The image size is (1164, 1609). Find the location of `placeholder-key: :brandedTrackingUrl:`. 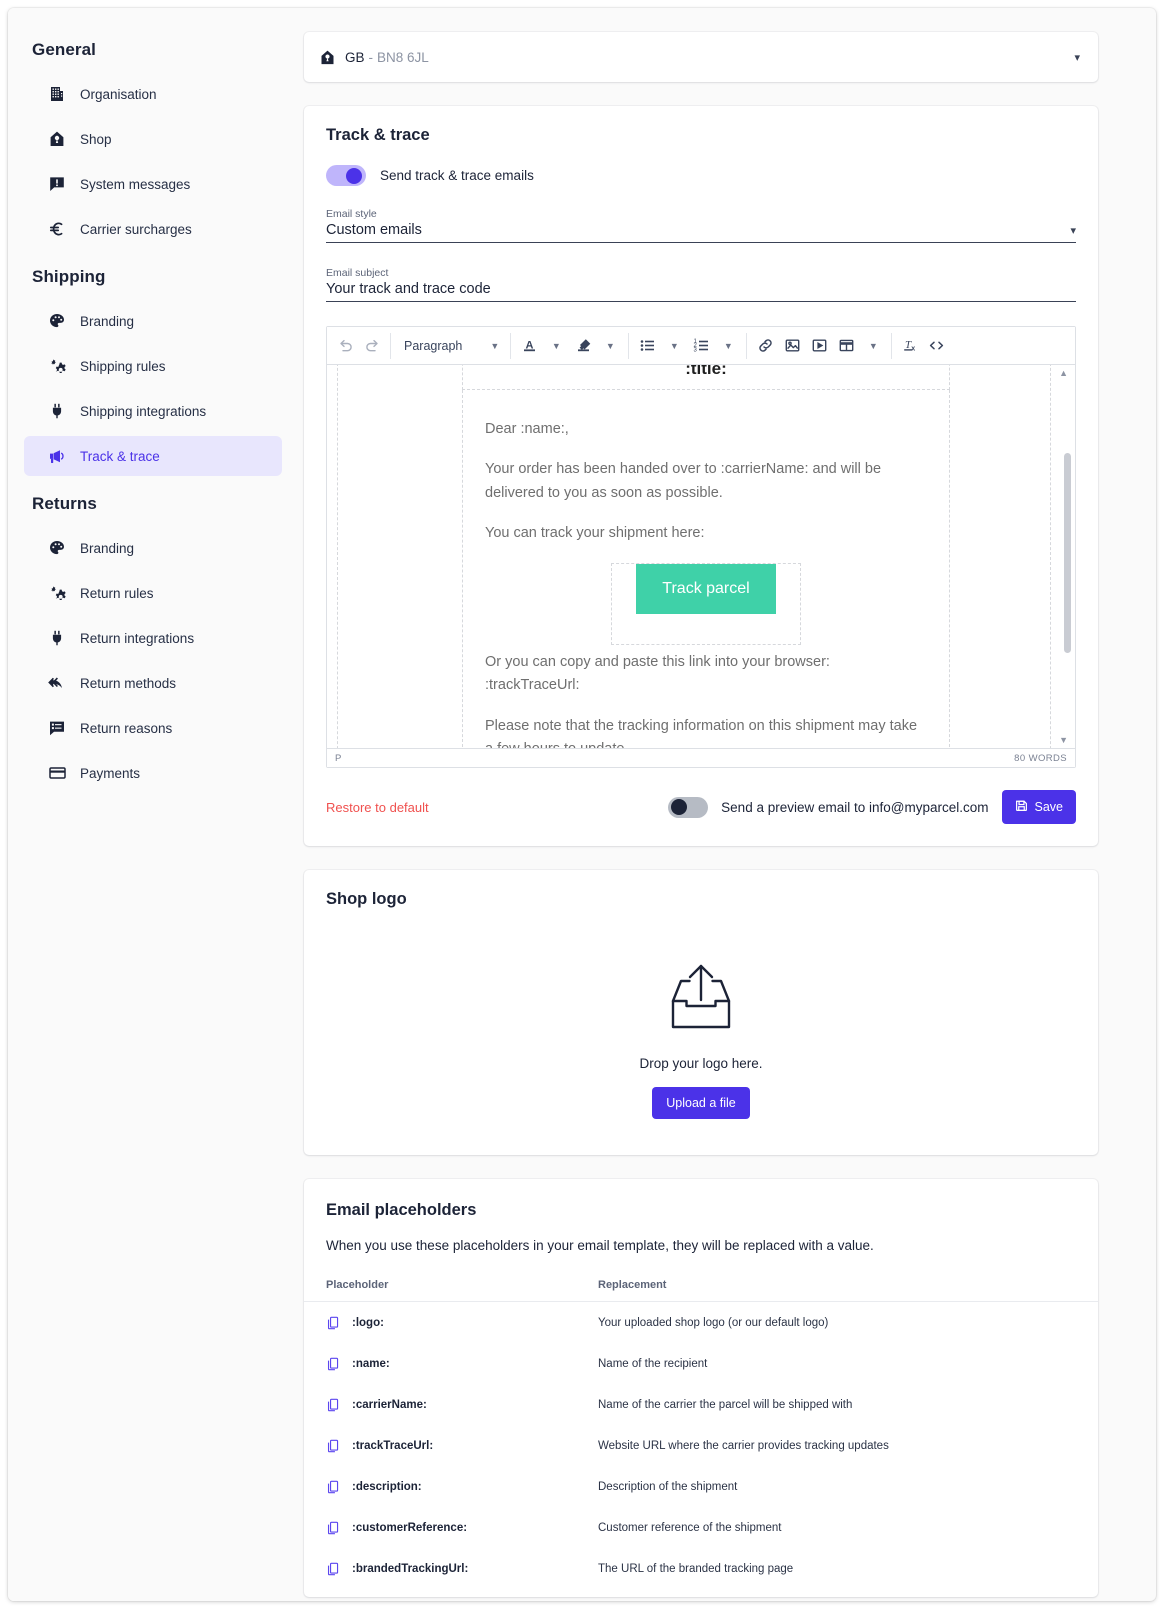

placeholder-key: :brandedTrackingUrl: is located at coordinates (410, 1568).